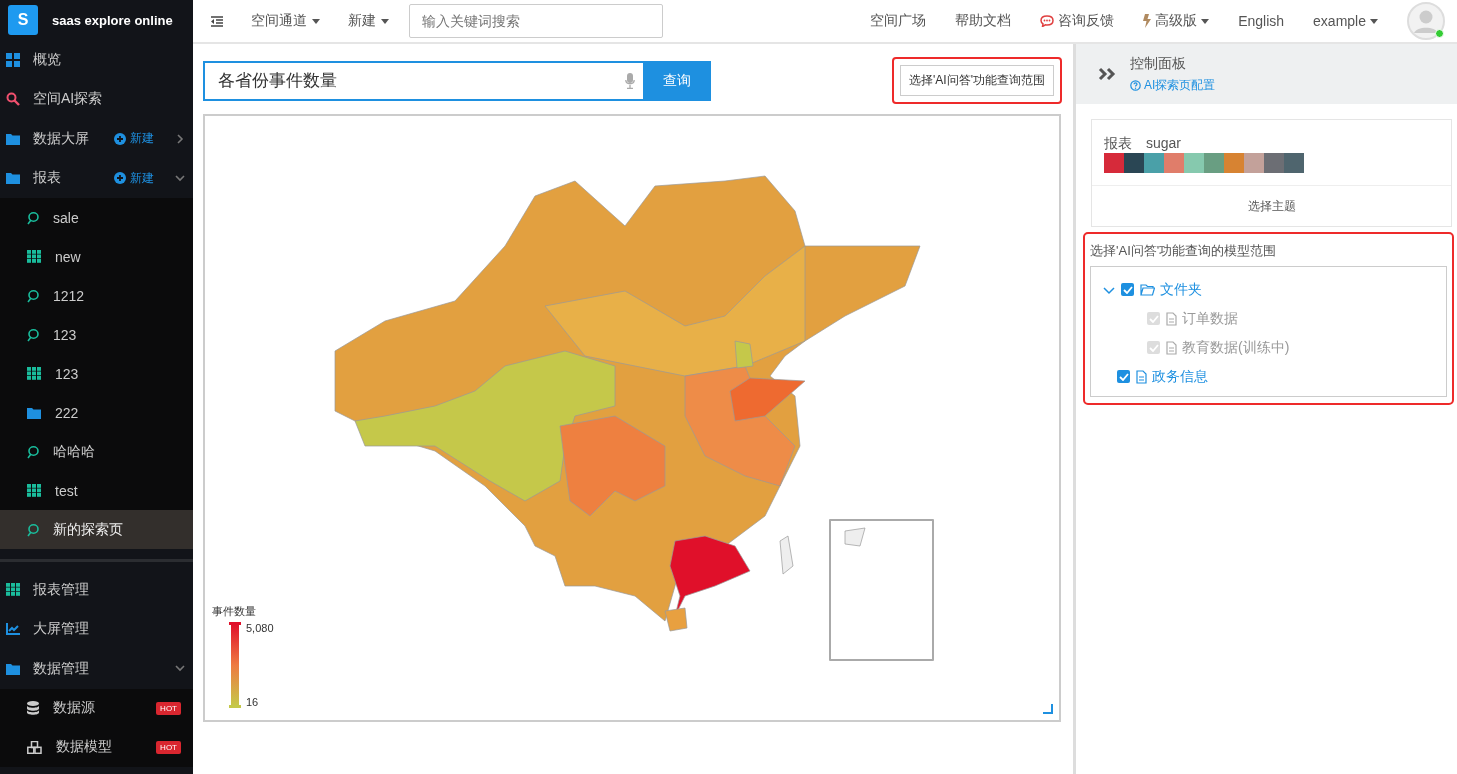 This screenshot has height=774, width=1457. Describe the element at coordinates (96, 708) in the screenshot. I see `sidebar-subitem: 数据源 HOT` at that location.